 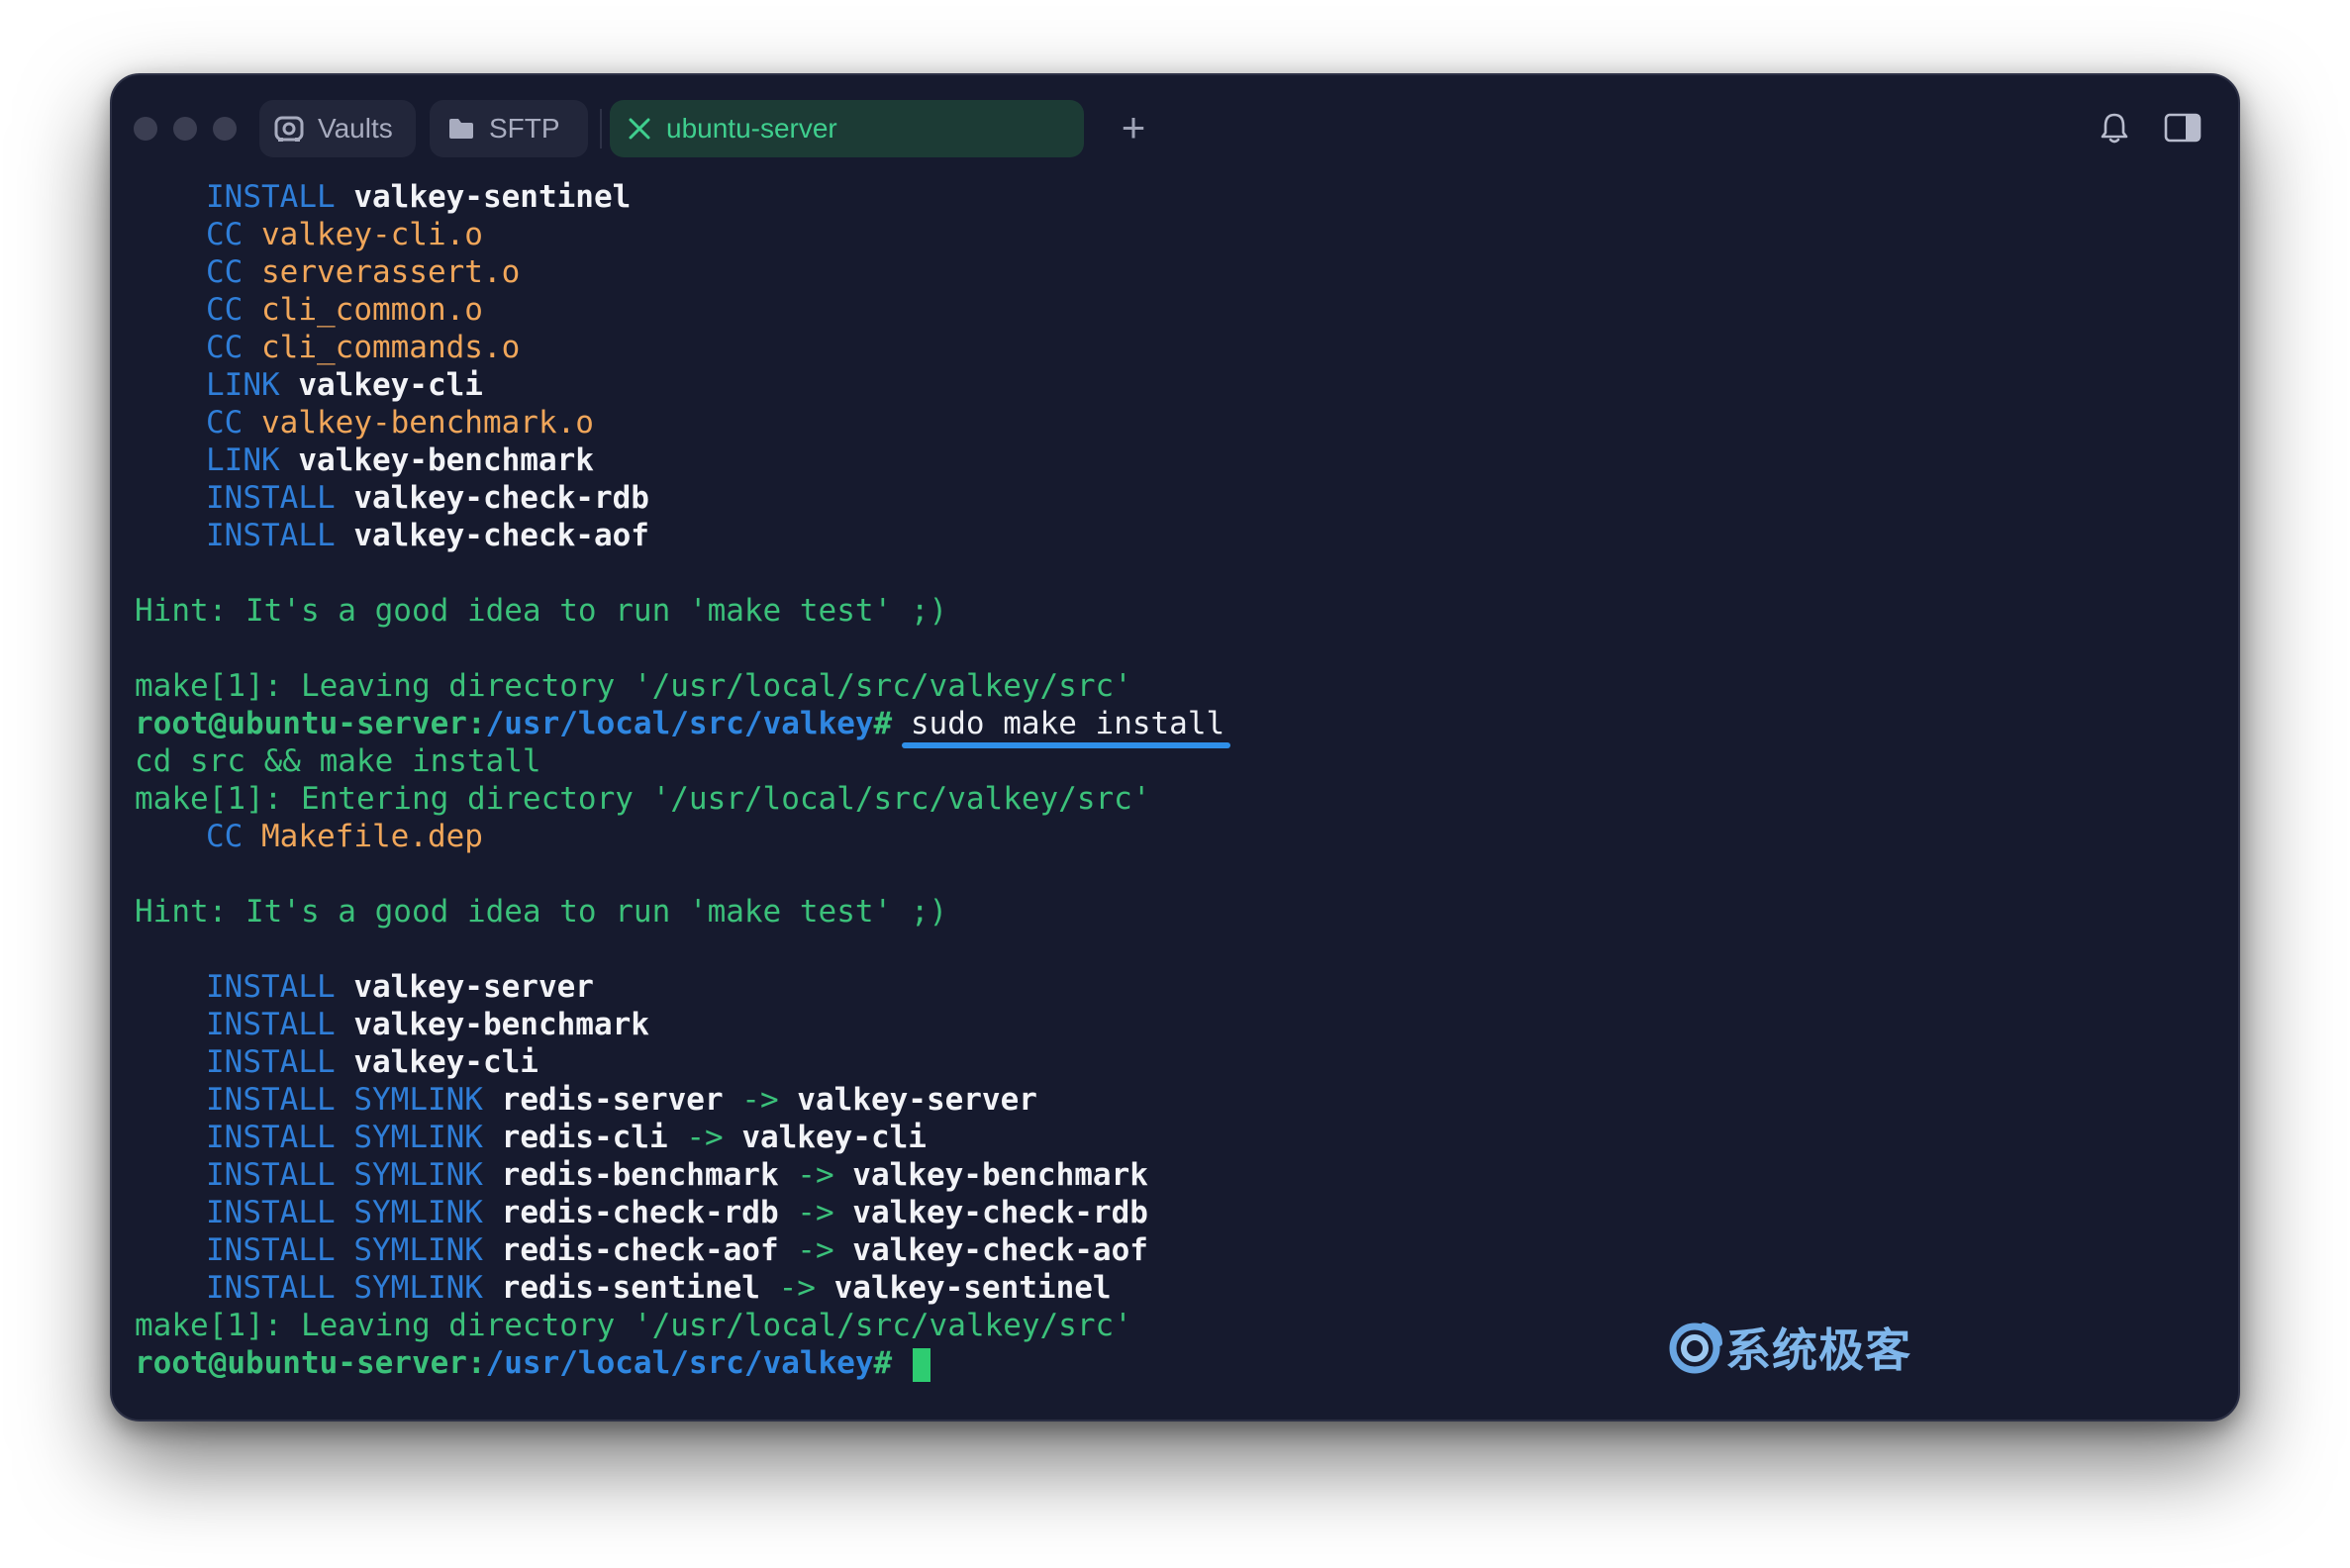 What do you see at coordinates (1174, 347) in the screenshot?
I see `build-line: CC cli_commands.o` at bounding box center [1174, 347].